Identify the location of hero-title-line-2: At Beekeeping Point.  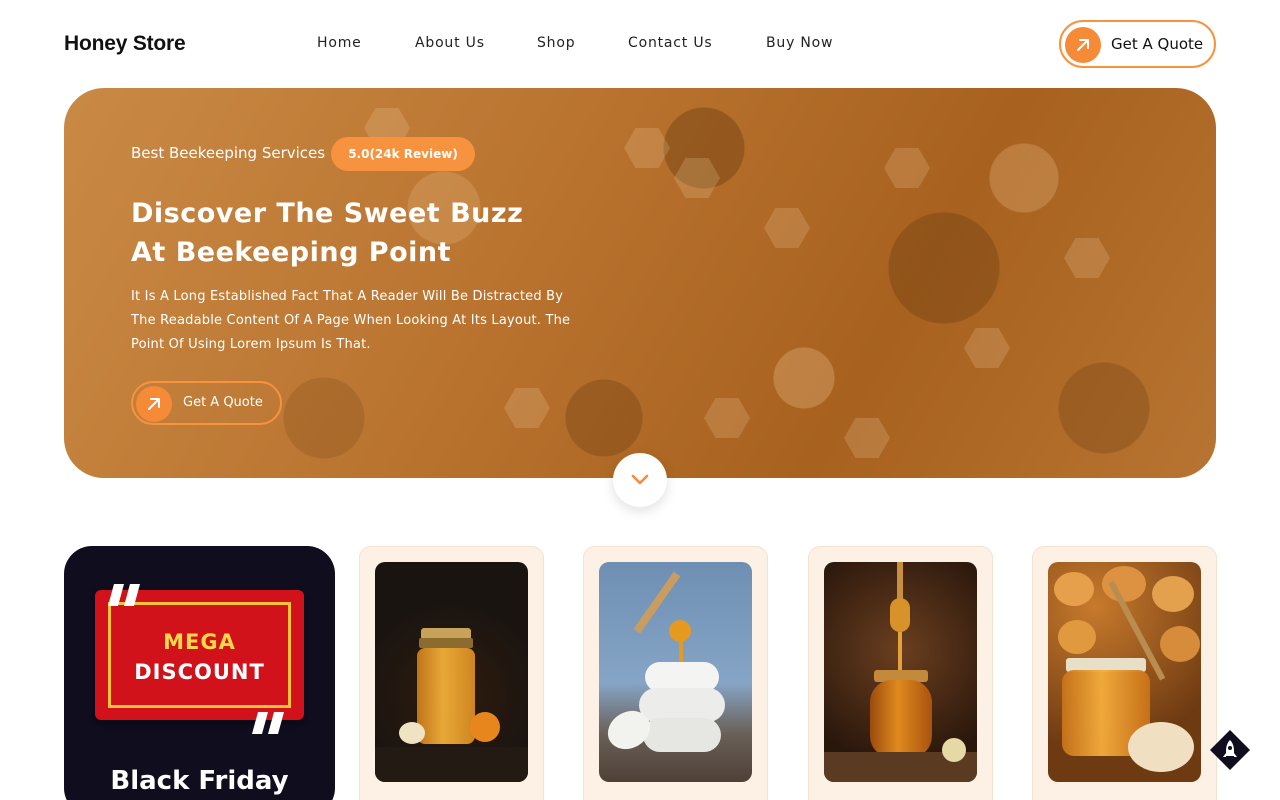
(291, 252).